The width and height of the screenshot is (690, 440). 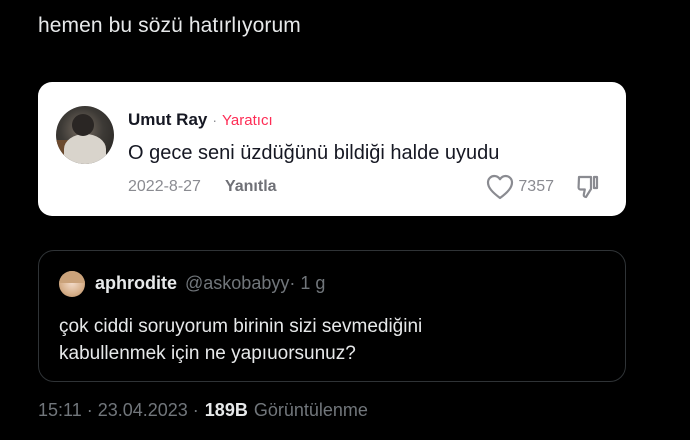 I want to click on tweet-meta: 15:11 · 23.04.2023 · 189B Görüntülenme, so click(x=203, y=410).